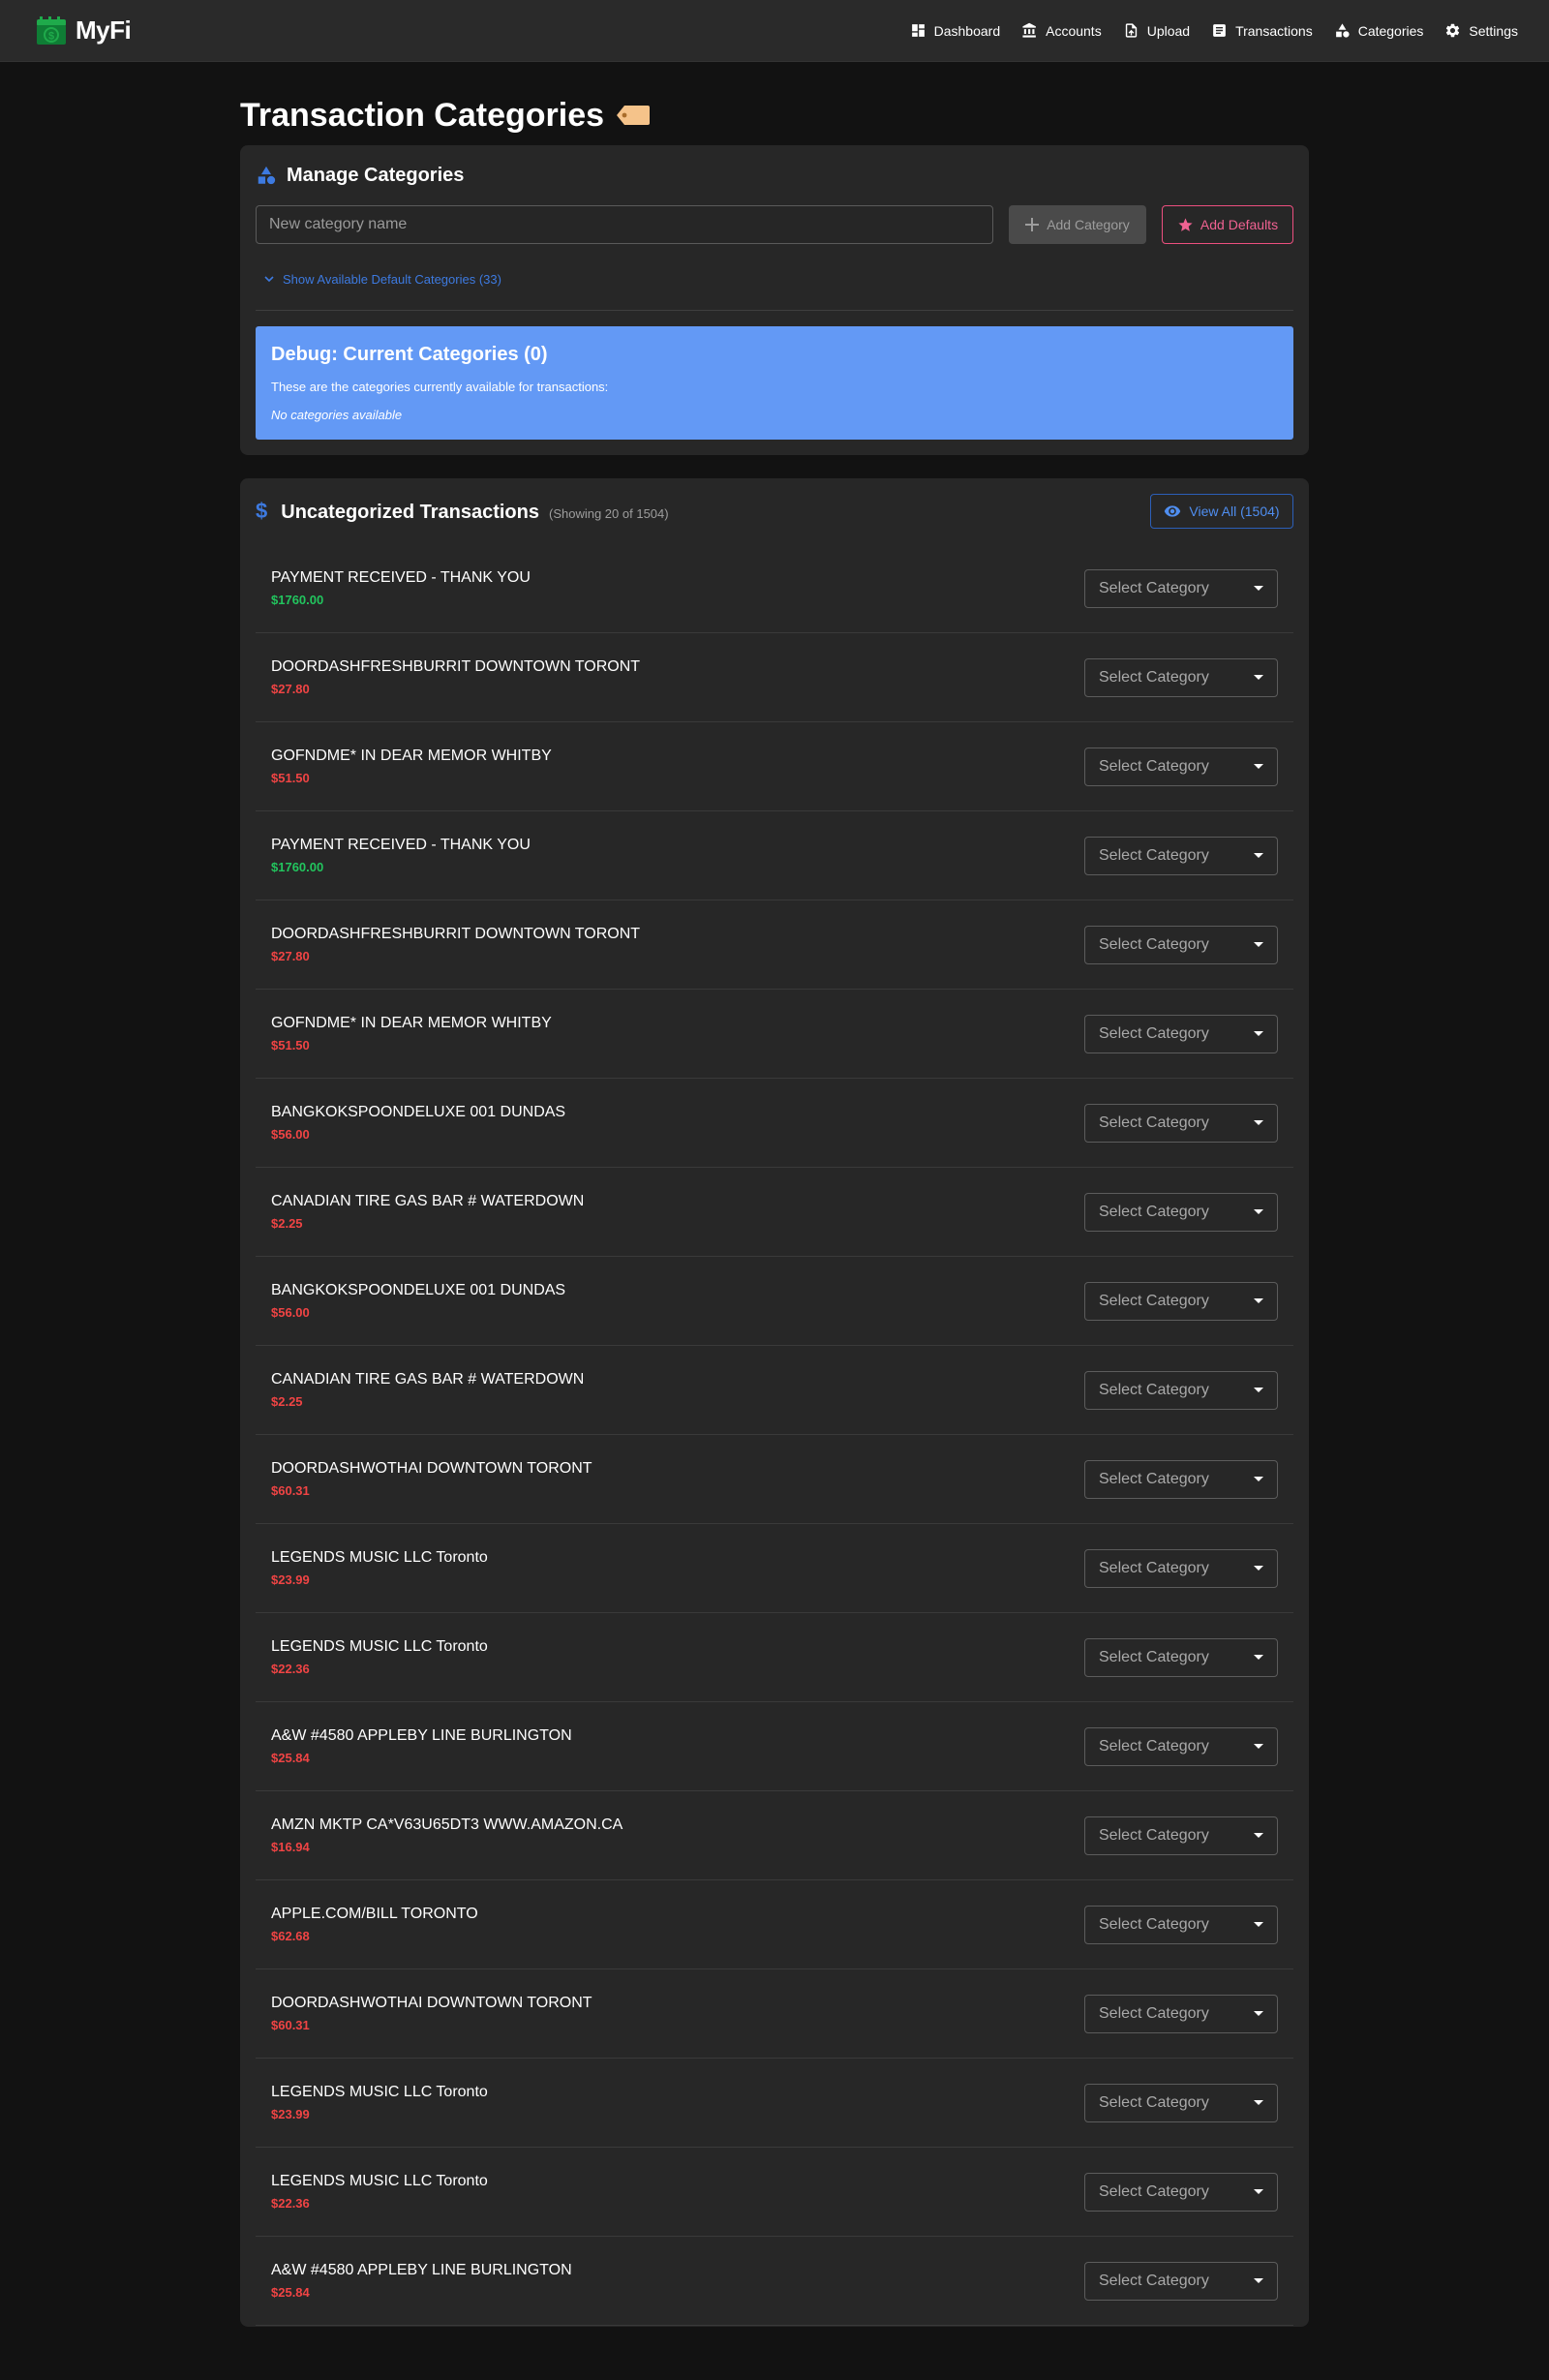 Image resolution: width=1549 pixels, height=2380 pixels. What do you see at coordinates (419, 1112) in the screenshot?
I see `transaction-description: BANGKOKSPOONDELUXE 001 DUNDAS` at bounding box center [419, 1112].